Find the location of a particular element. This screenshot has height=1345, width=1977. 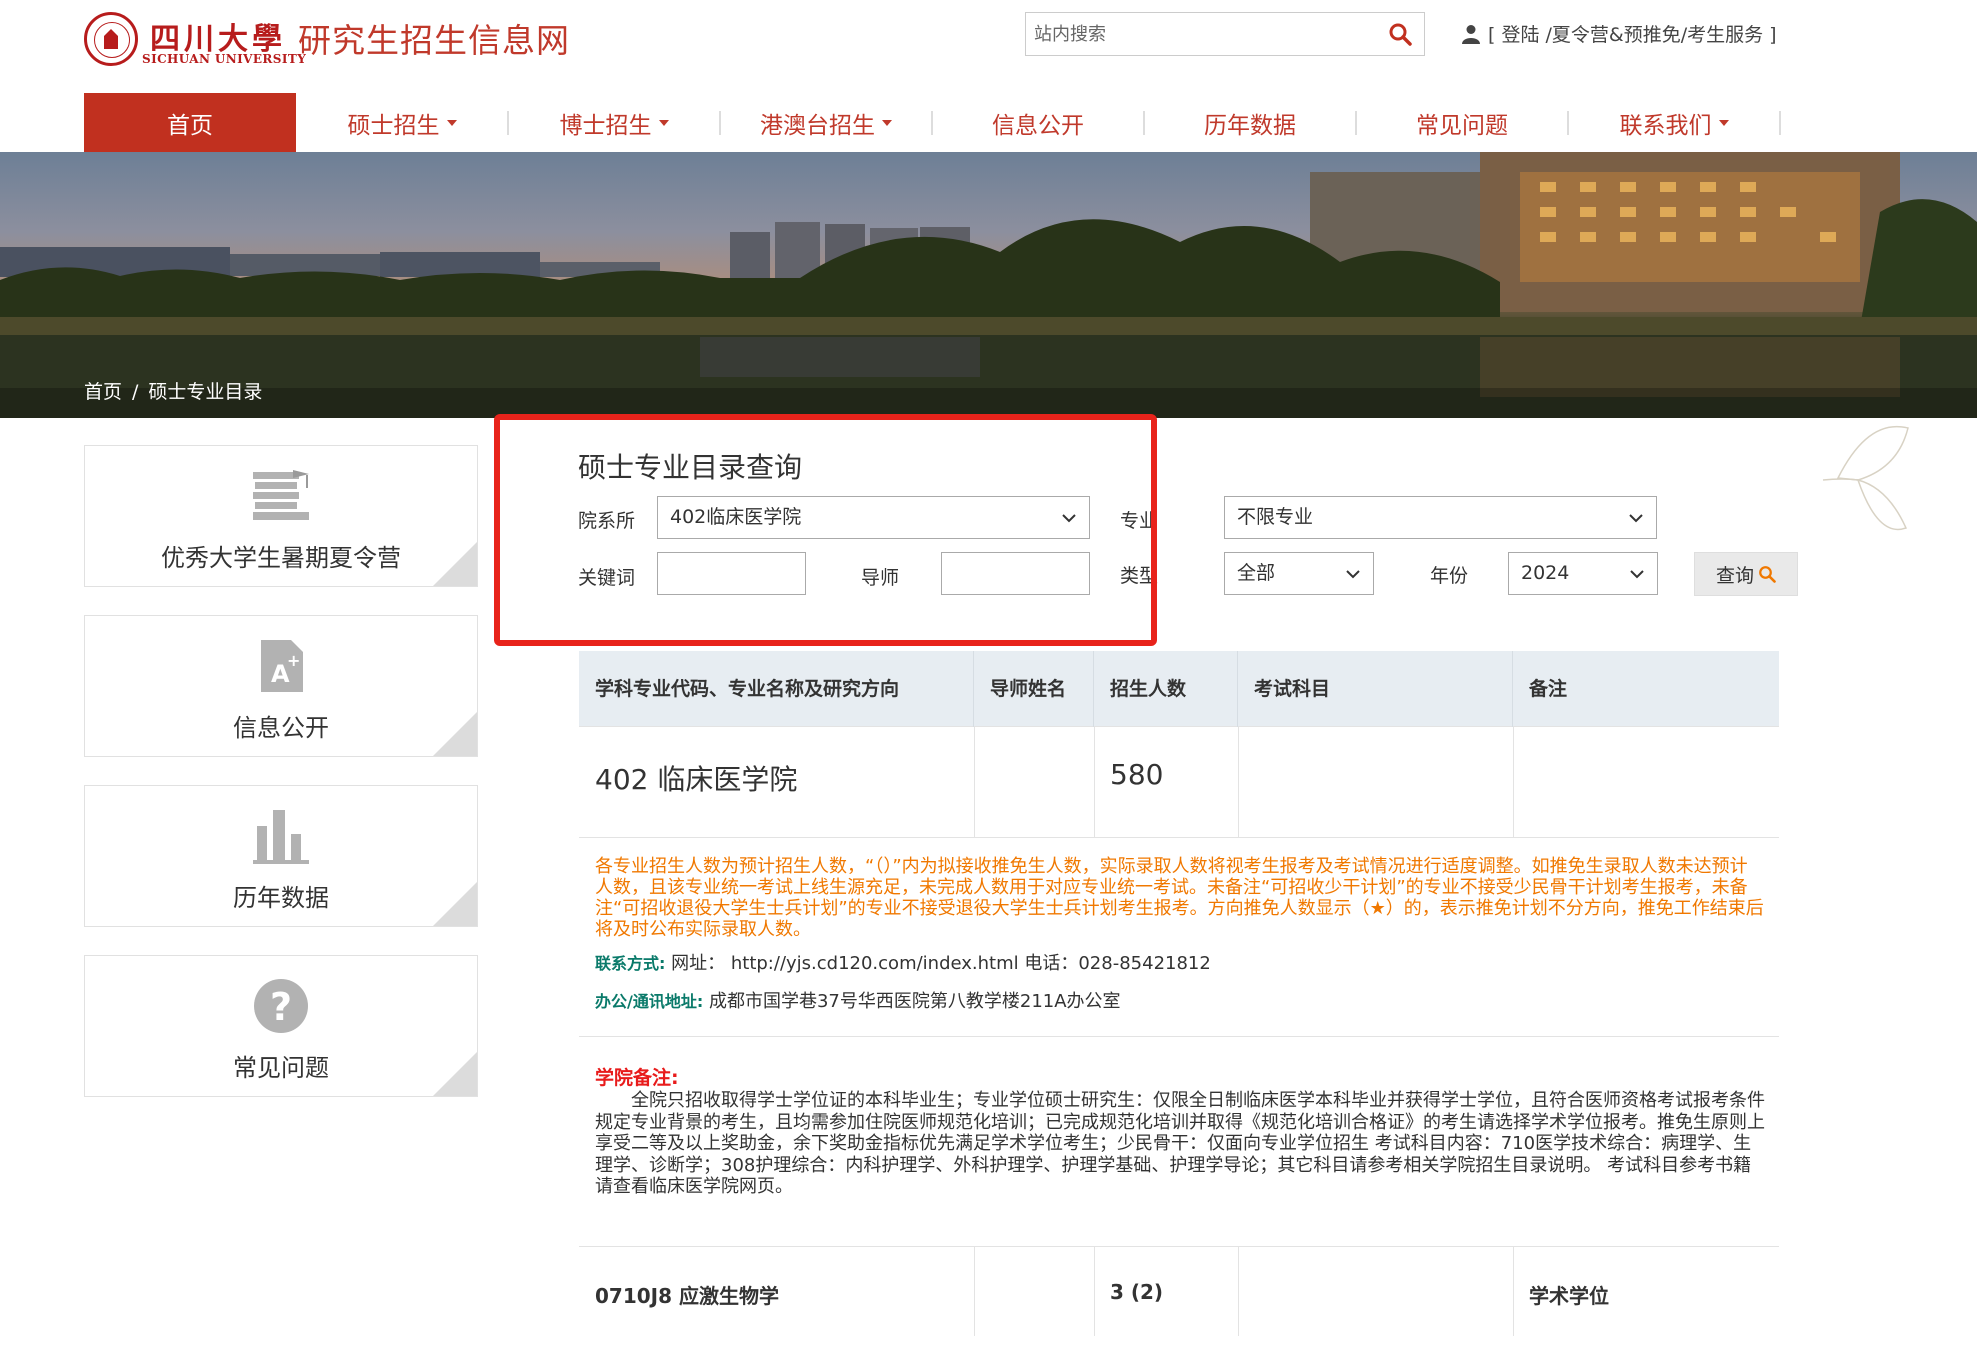

login-link-label: [ 登陆 /夏令营&预推免/考生服务 ] is located at coordinates (1632, 35).